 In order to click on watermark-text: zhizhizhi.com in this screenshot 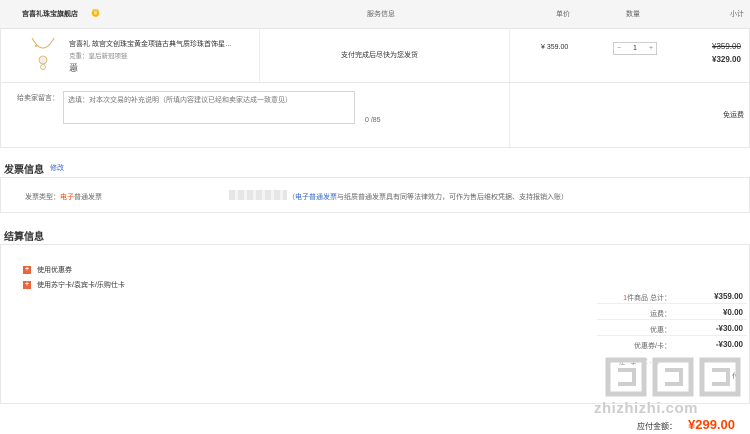, I will do `click(646, 408)`.